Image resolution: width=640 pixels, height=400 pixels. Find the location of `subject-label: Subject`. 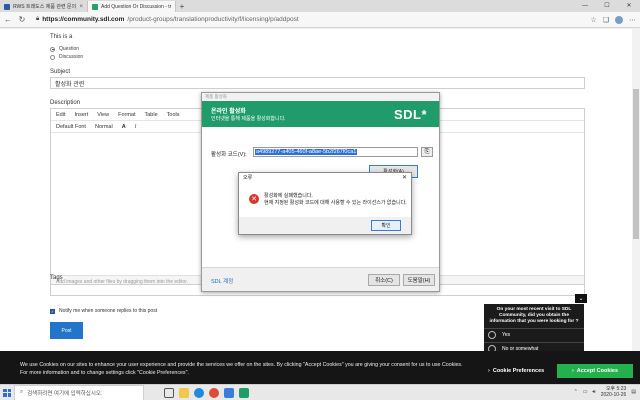

subject-label: Subject is located at coordinates (60, 72).